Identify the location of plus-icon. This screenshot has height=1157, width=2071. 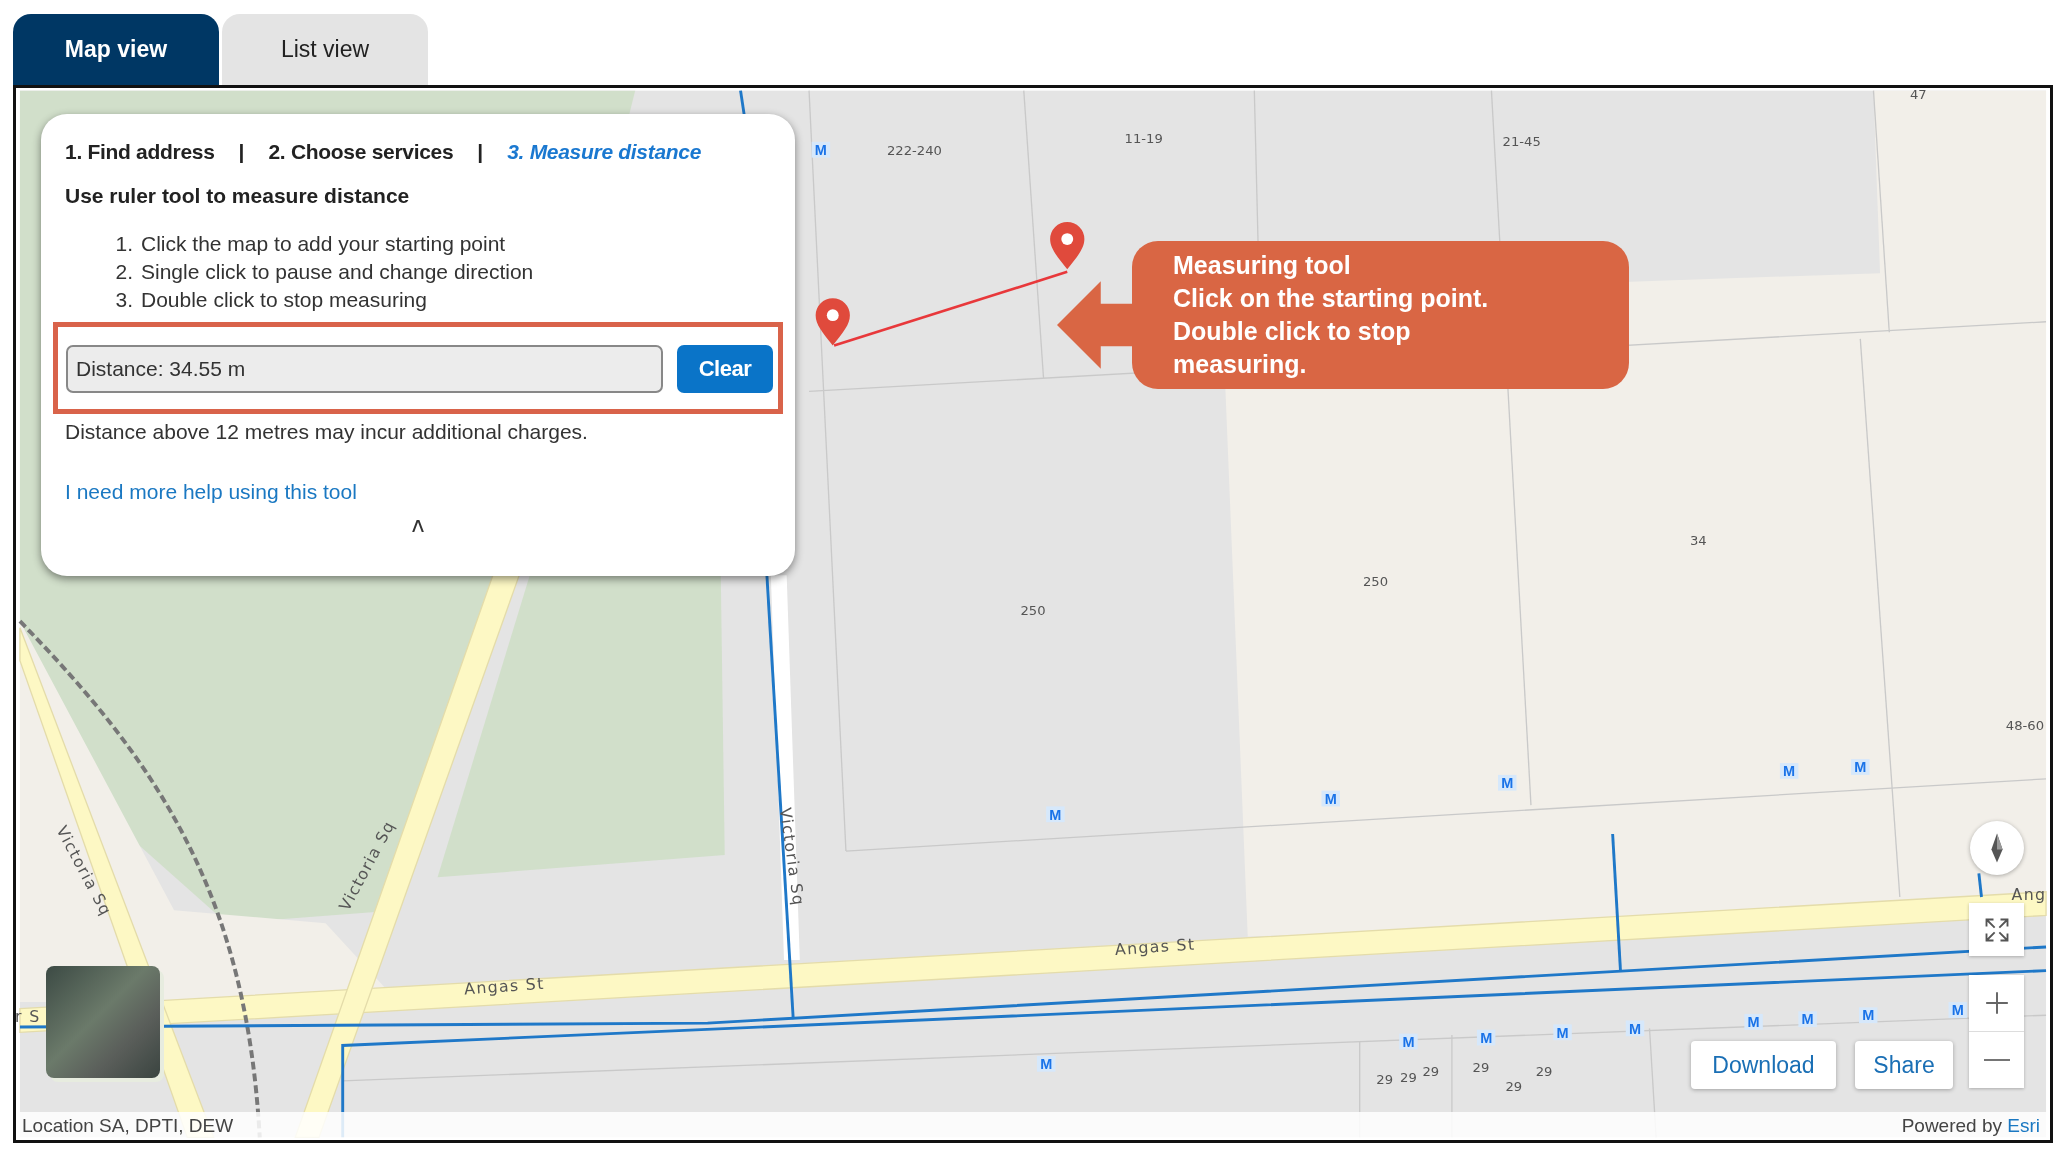
(1996, 1003).